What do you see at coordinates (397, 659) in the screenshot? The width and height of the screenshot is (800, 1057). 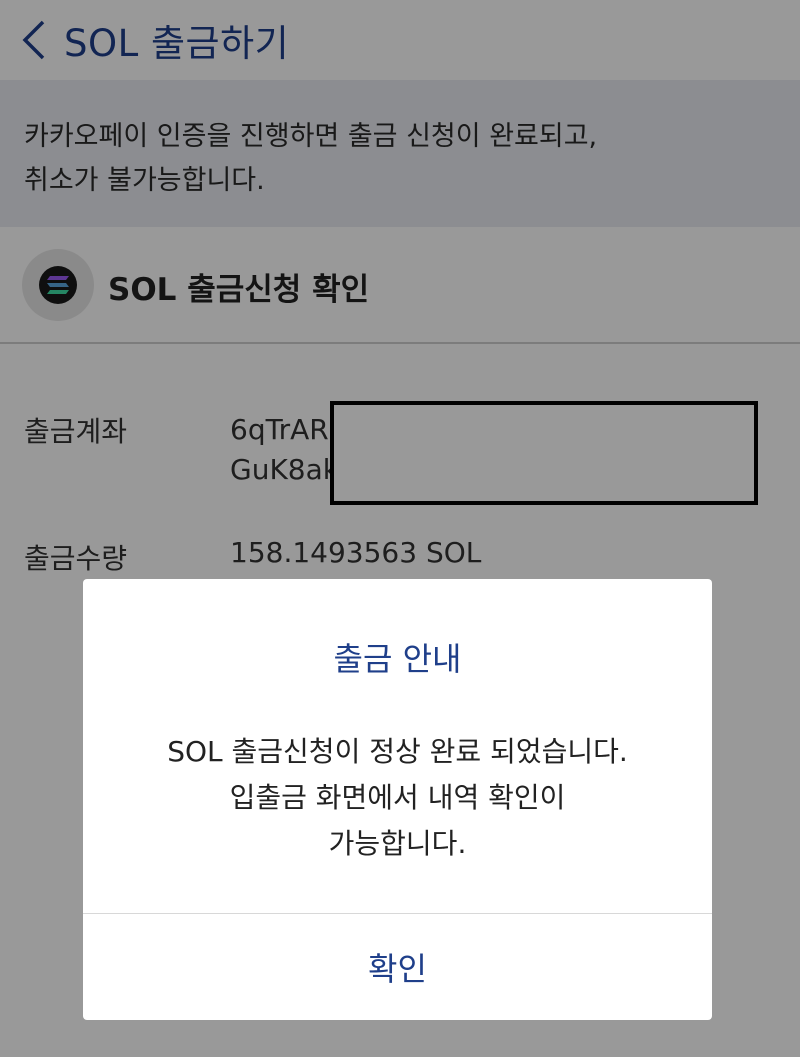 I see `dialog-title: 출금 안내` at bounding box center [397, 659].